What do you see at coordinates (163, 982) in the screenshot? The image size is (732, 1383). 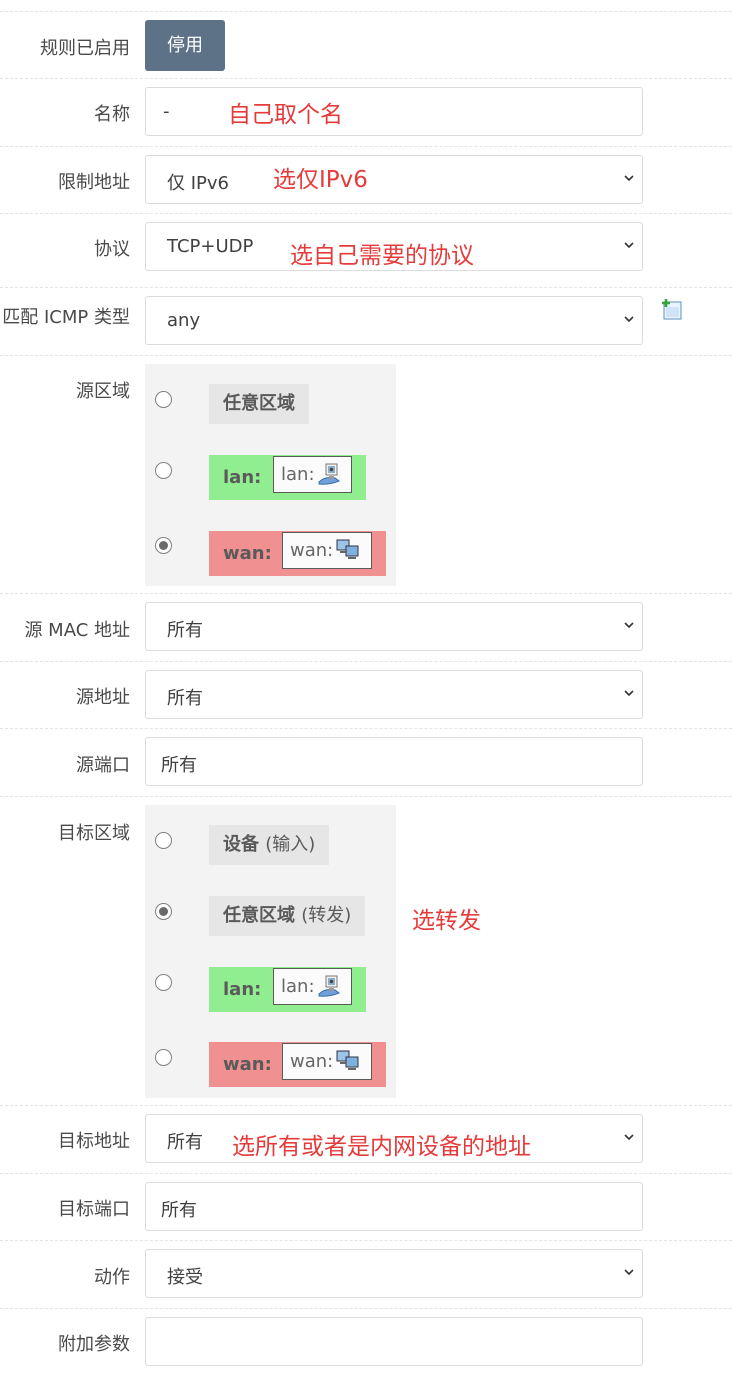 I see `dest-zone-lan-radio` at bounding box center [163, 982].